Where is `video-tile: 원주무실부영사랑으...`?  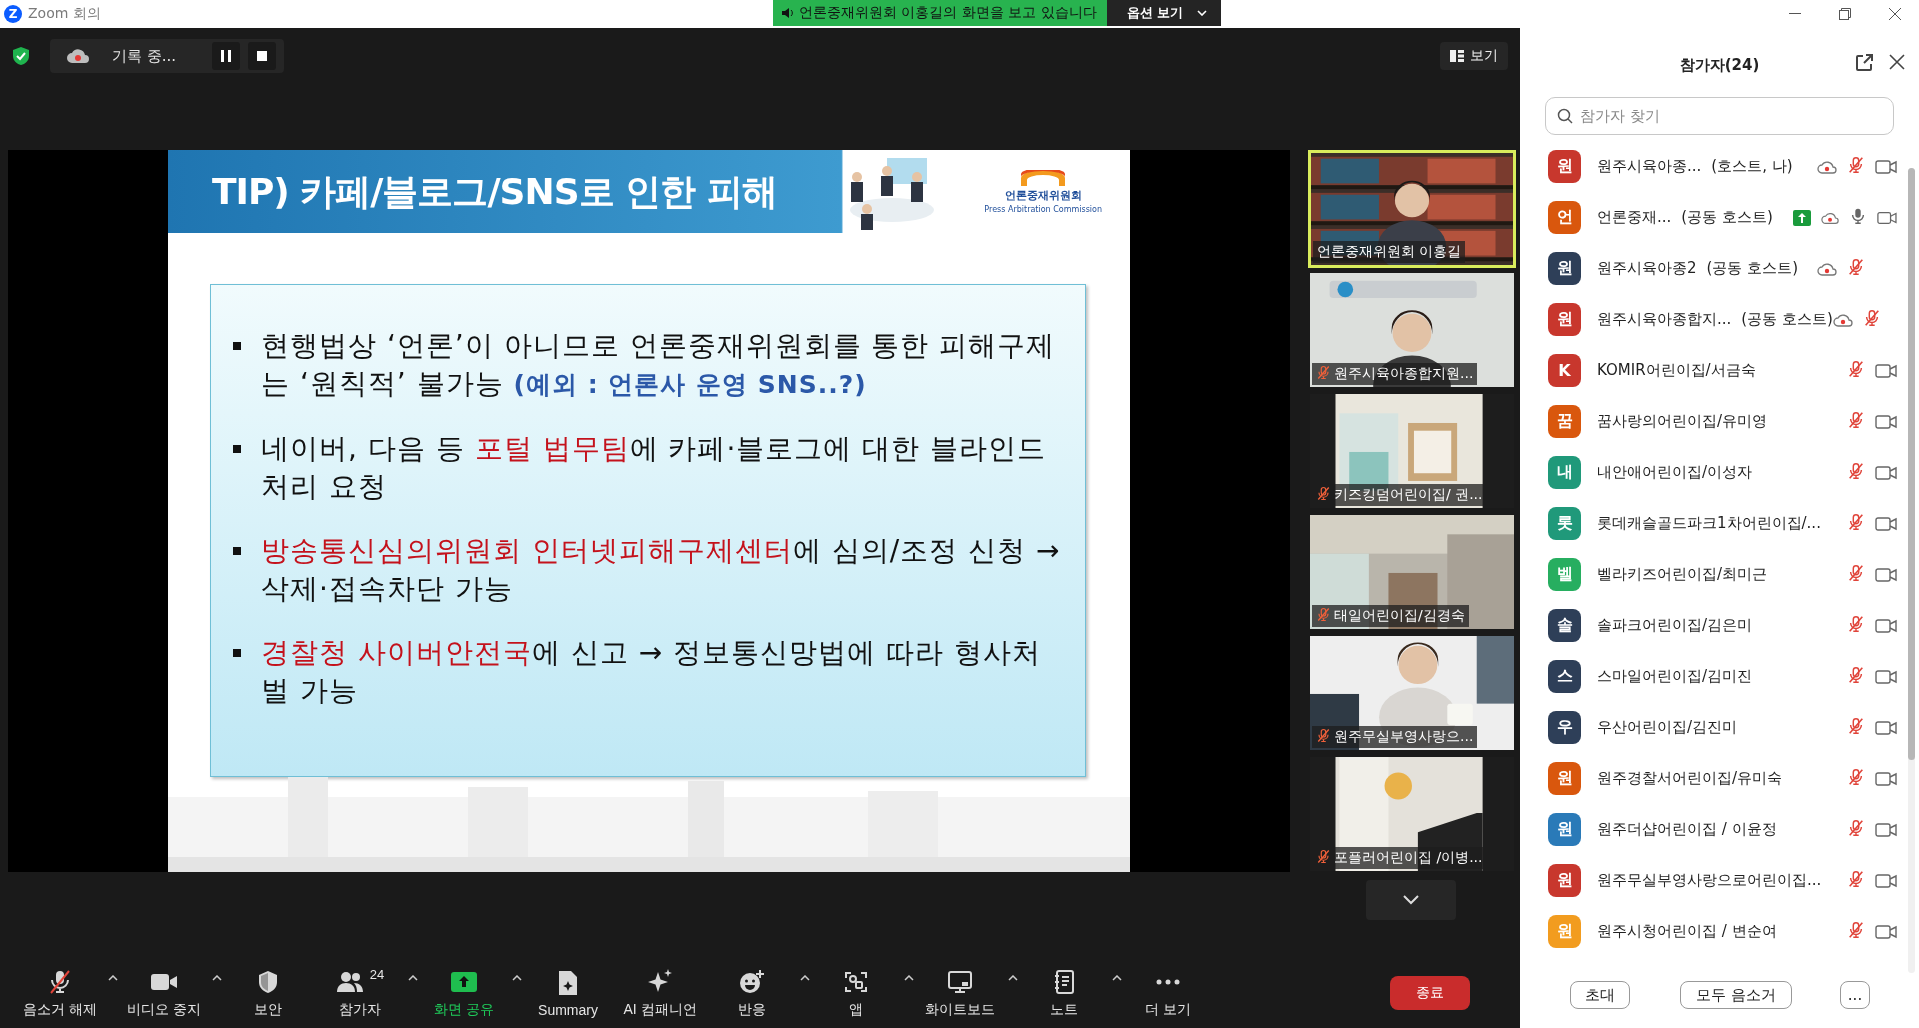
video-tile: 원주무실부영사랑으... is located at coordinates (1412, 693).